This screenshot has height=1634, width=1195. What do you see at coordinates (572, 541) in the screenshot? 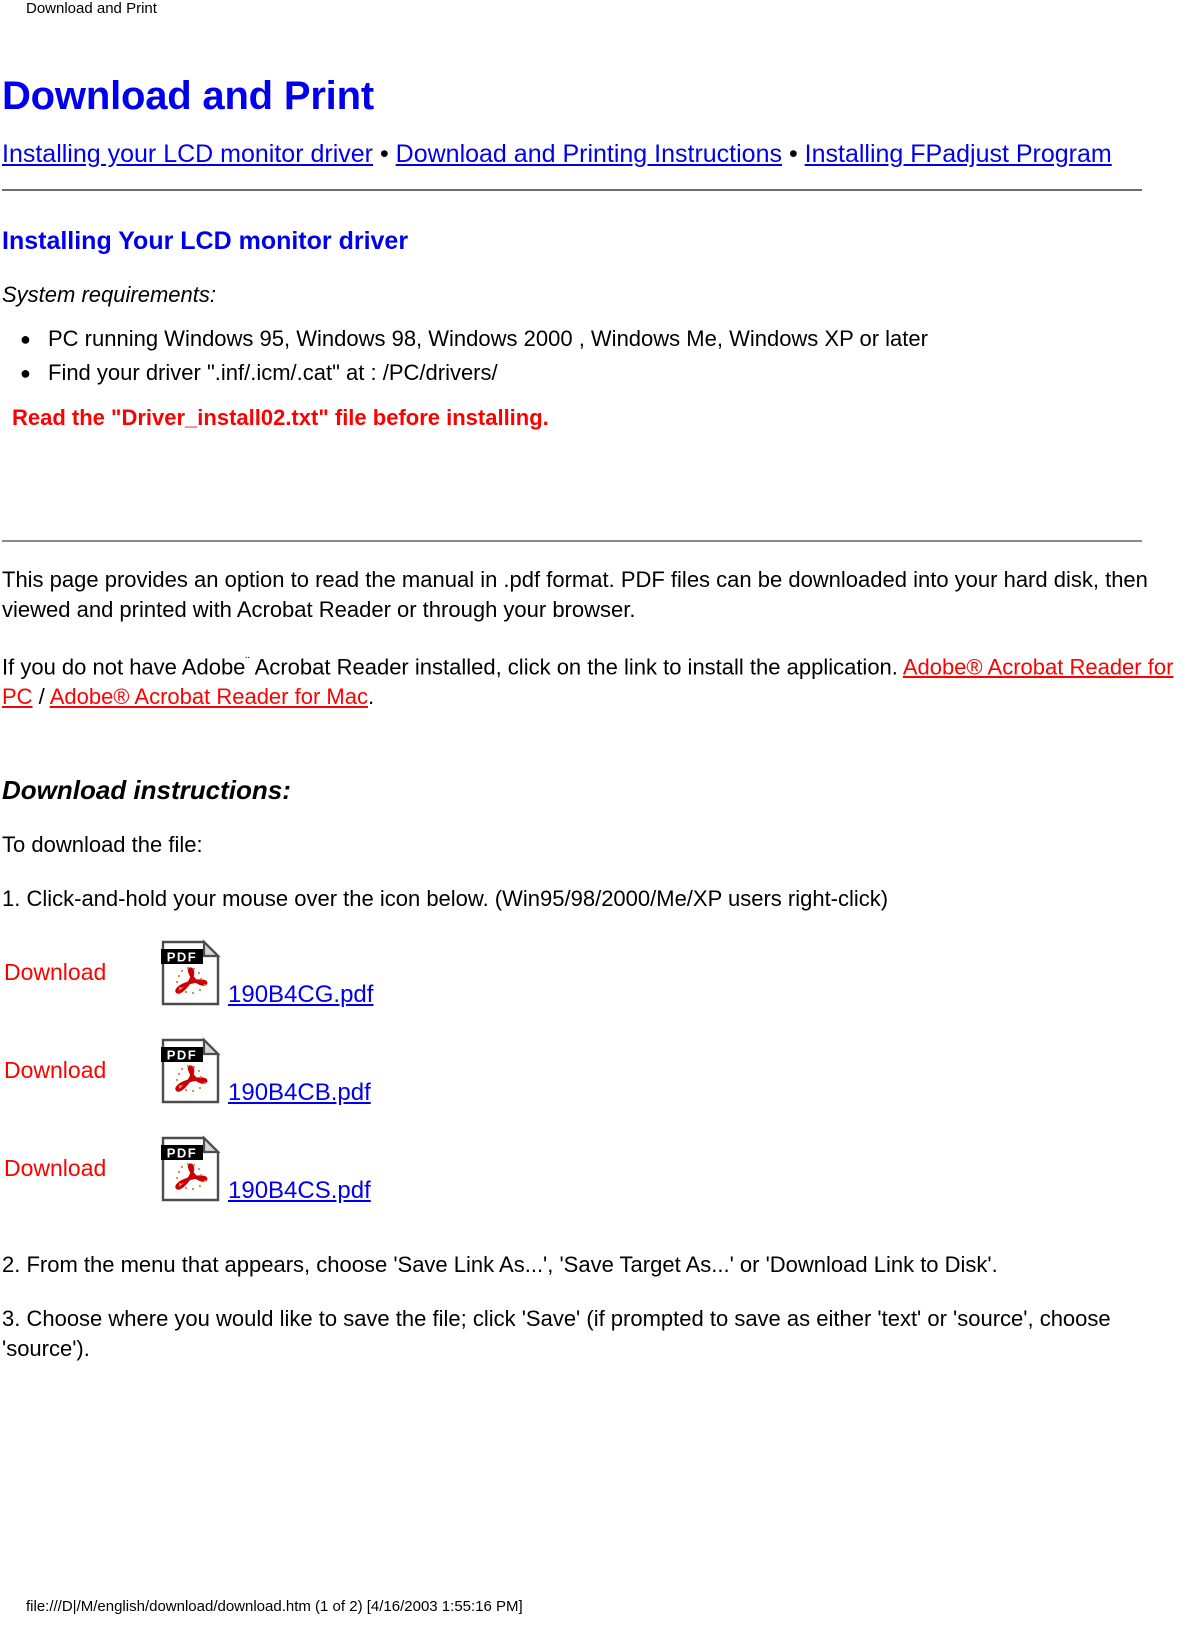
I see `divider-middle` at bounding box center [572, 541].